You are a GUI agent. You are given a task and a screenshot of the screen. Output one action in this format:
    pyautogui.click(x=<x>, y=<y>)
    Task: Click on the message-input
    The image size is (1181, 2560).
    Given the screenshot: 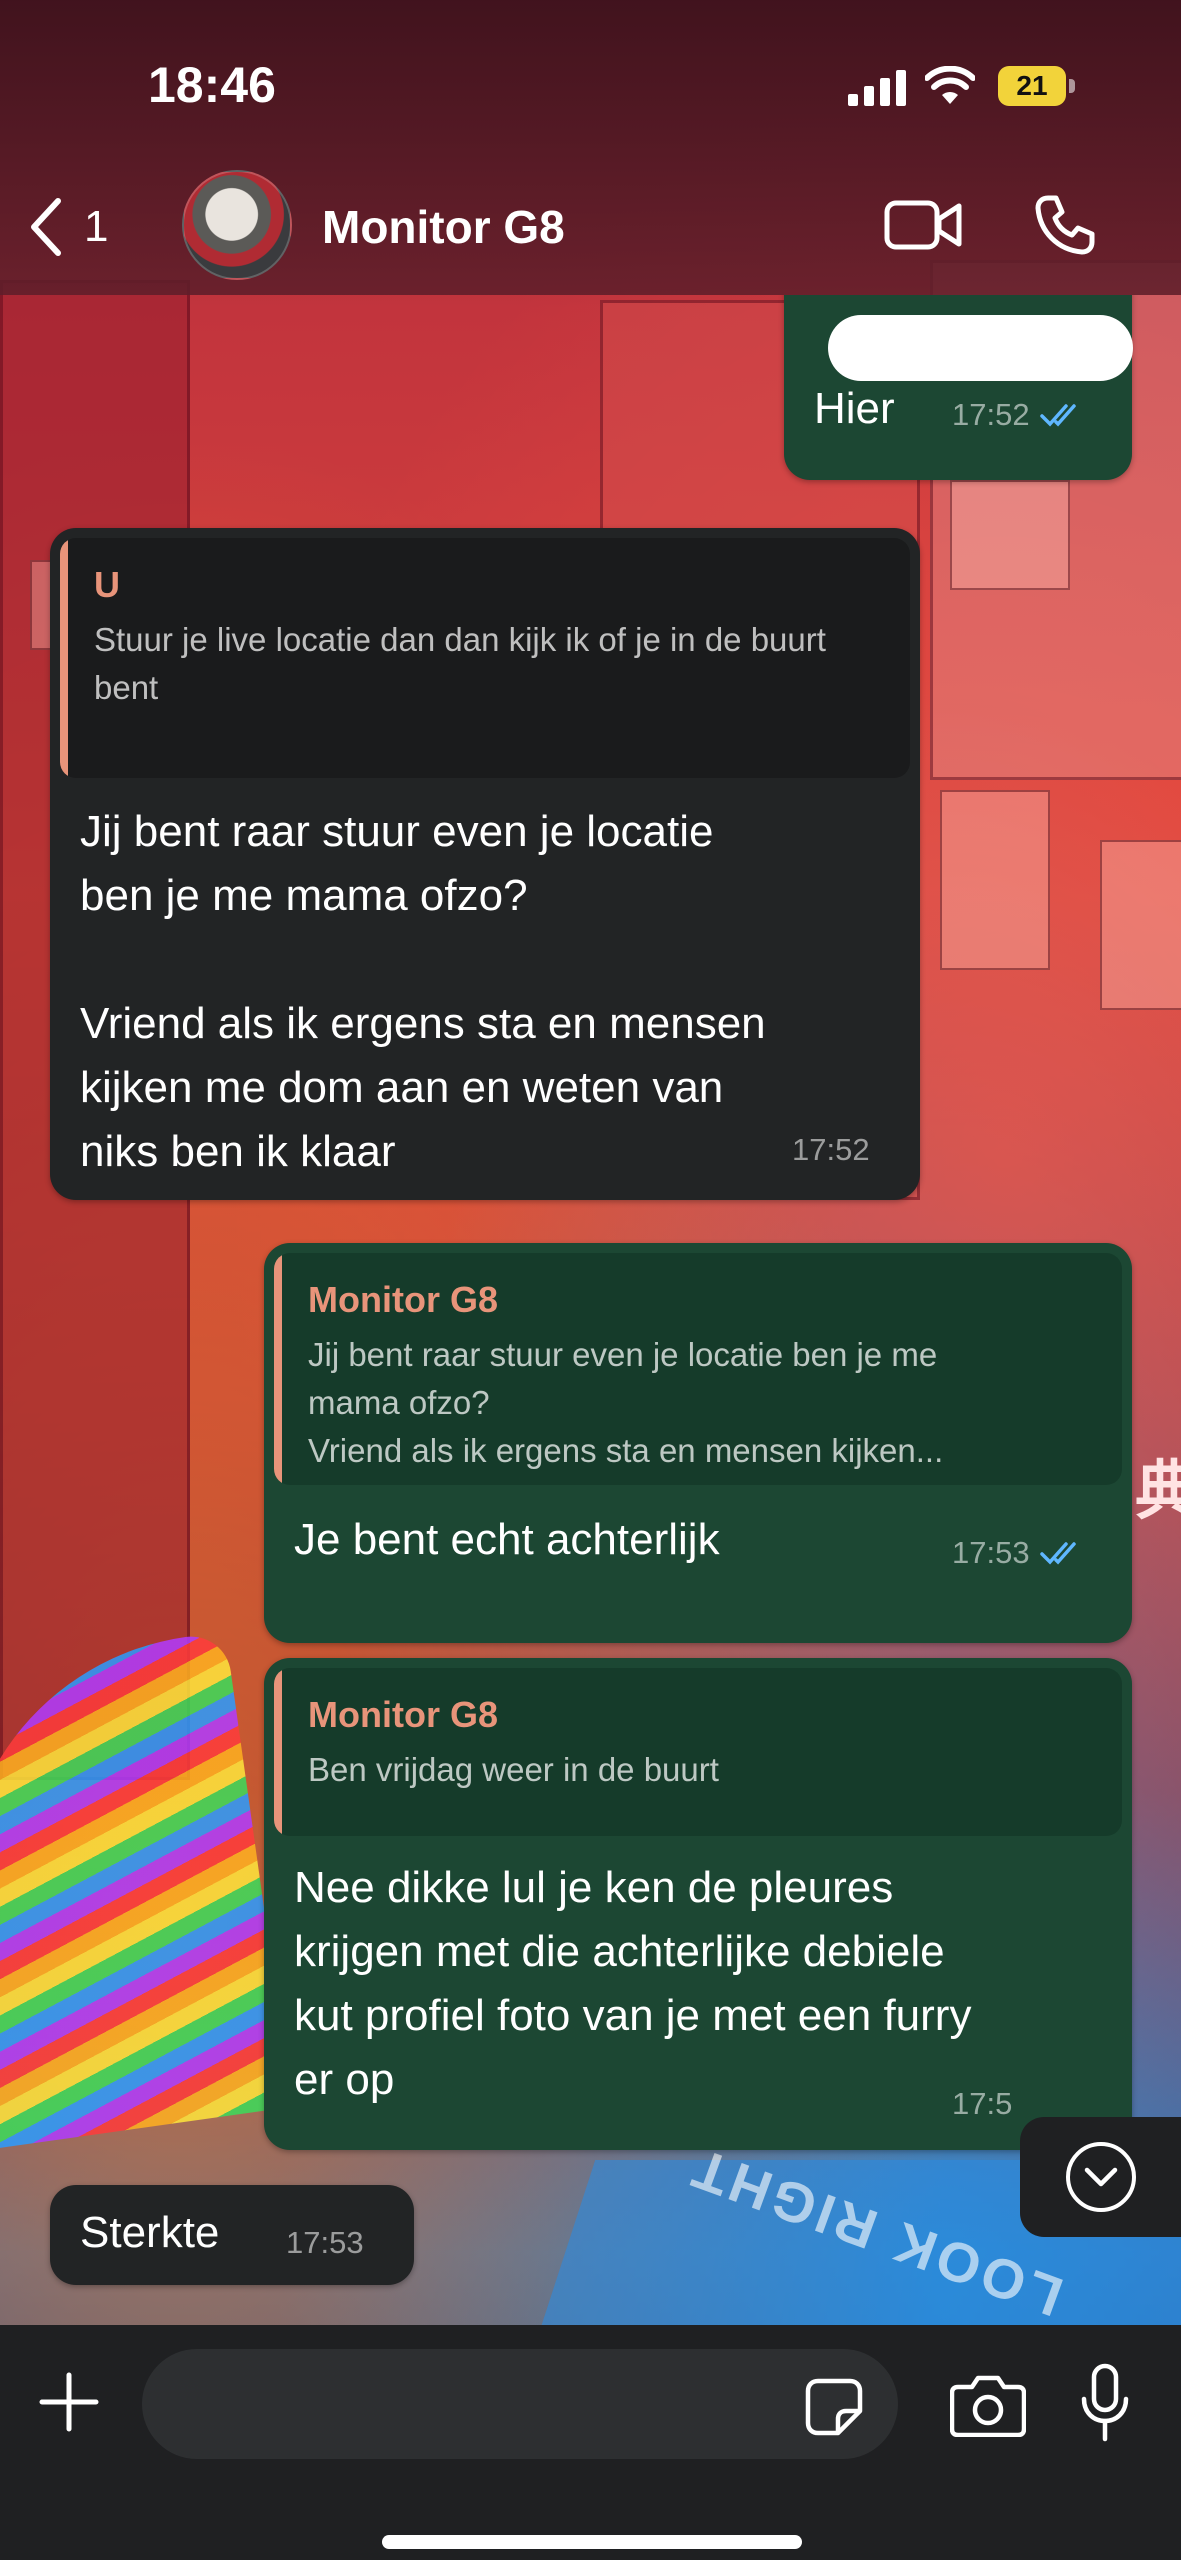 What is the action you would take?
    pyautogui.click(x=520, y=2404)
    